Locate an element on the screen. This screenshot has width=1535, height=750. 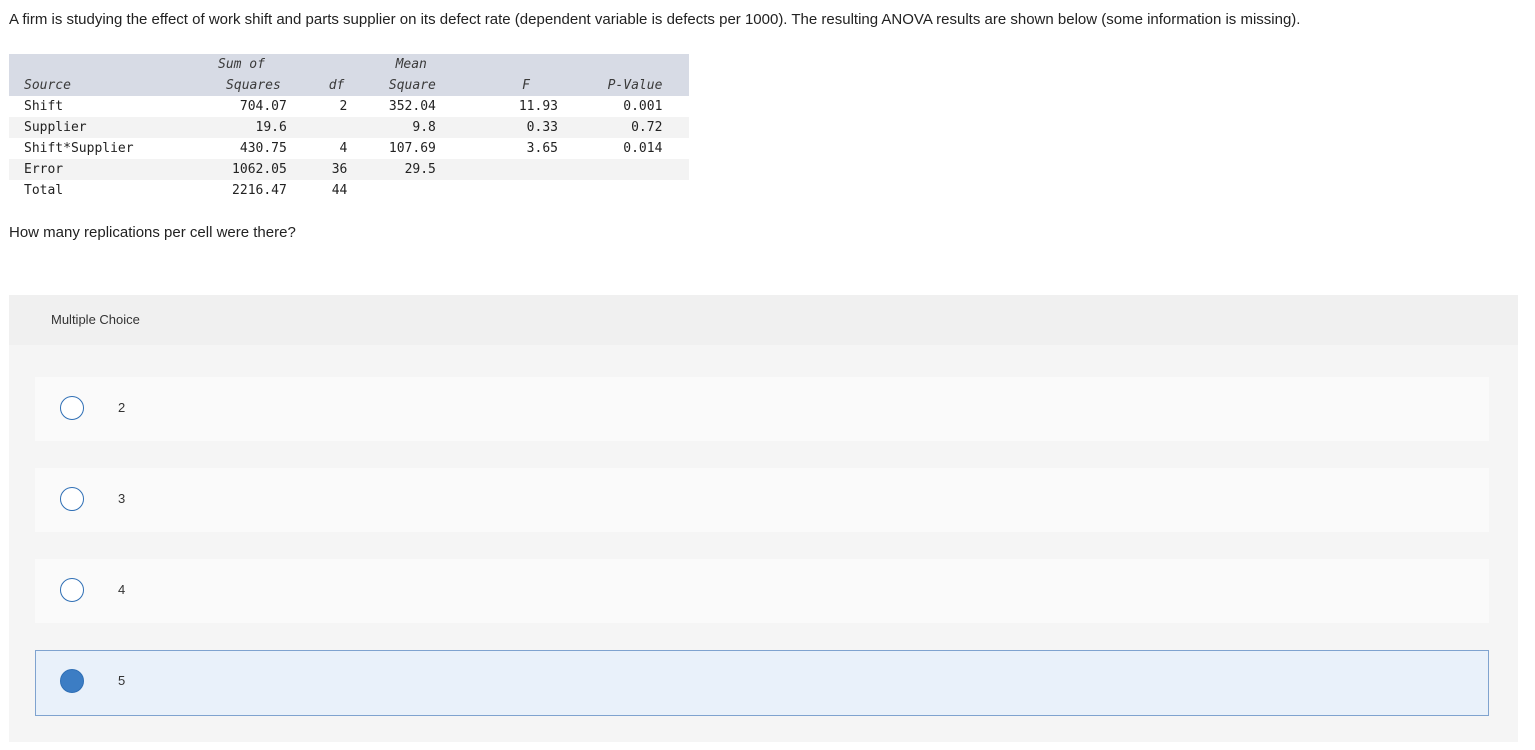
row-ms: 107.69 is located at coordinates (412, 148).